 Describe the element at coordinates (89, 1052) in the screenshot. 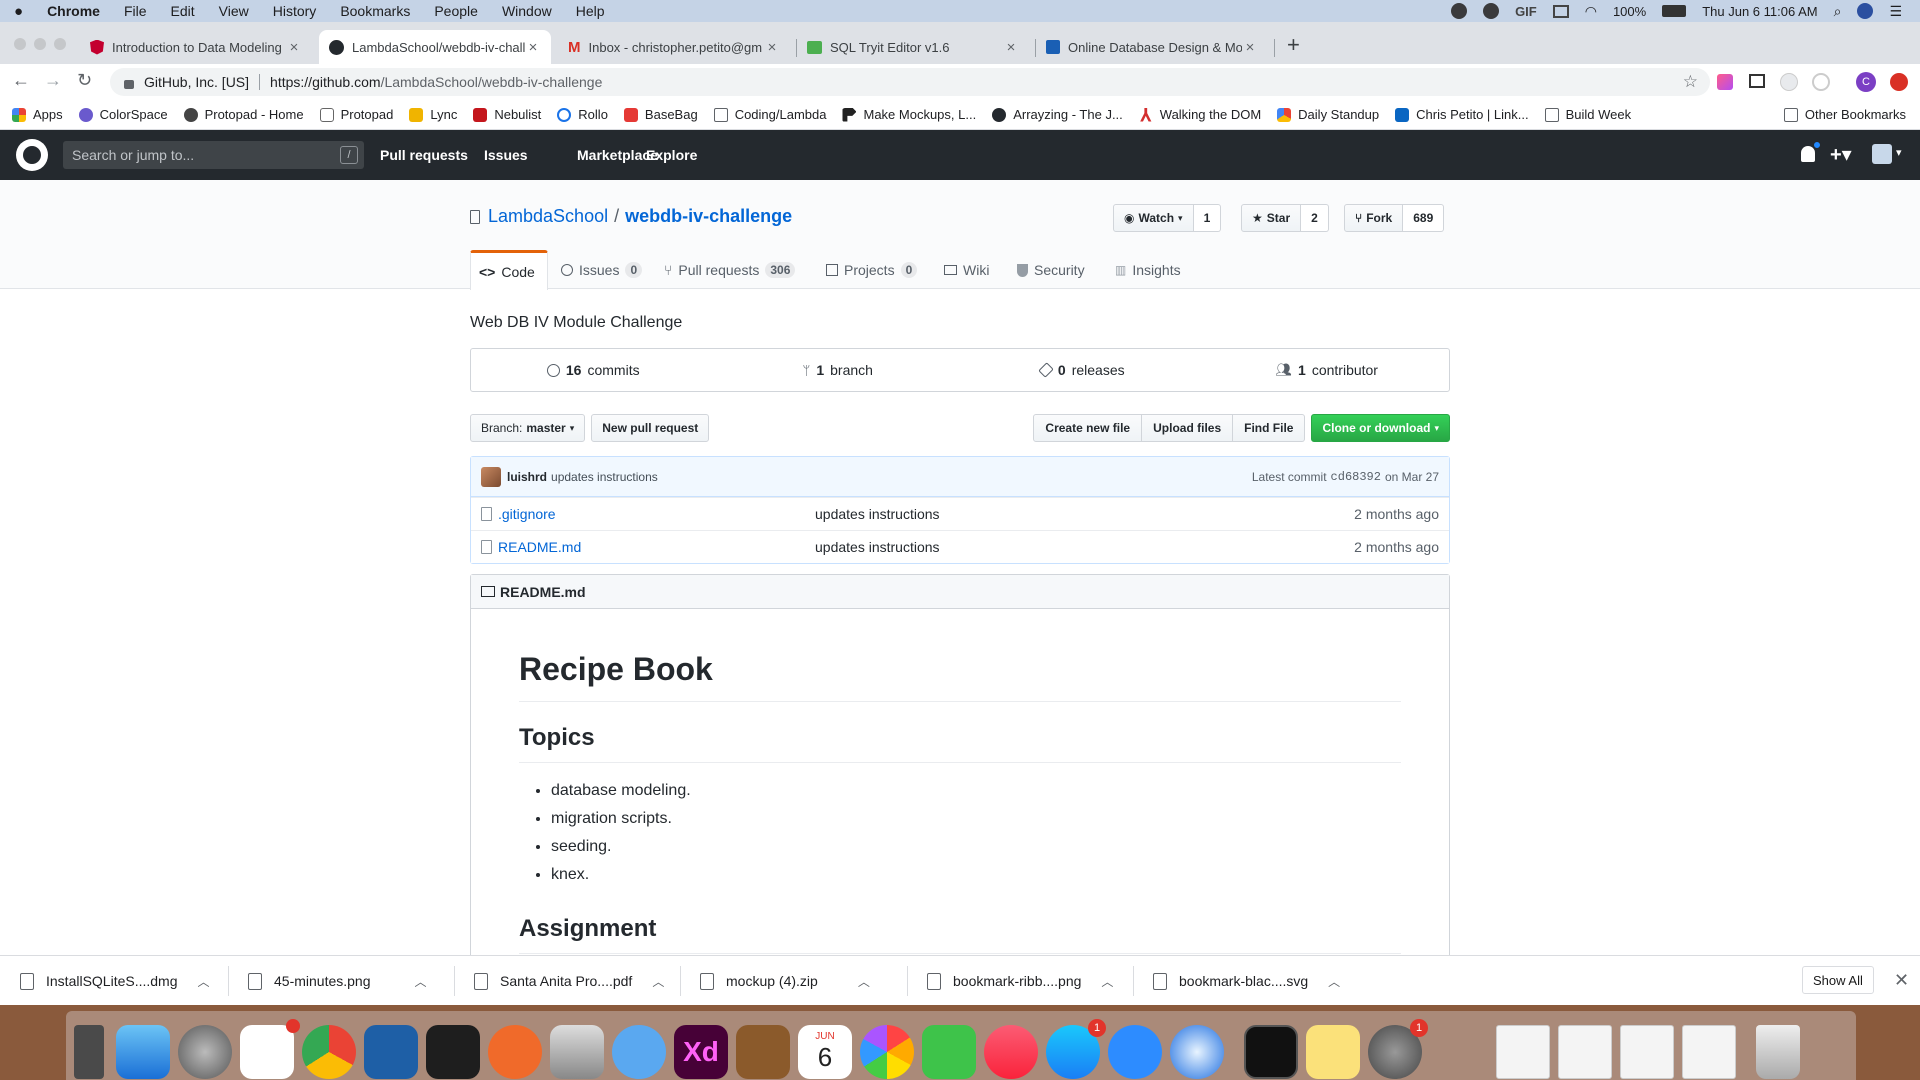

I see `dock-settings-gear-icon` at that location.